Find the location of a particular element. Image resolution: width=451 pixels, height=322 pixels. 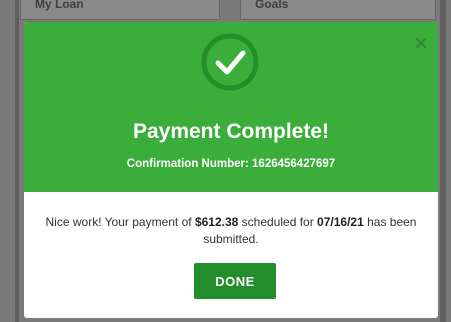

background-card-my-loan-title: My Loan is located at coordinates (59, 5).